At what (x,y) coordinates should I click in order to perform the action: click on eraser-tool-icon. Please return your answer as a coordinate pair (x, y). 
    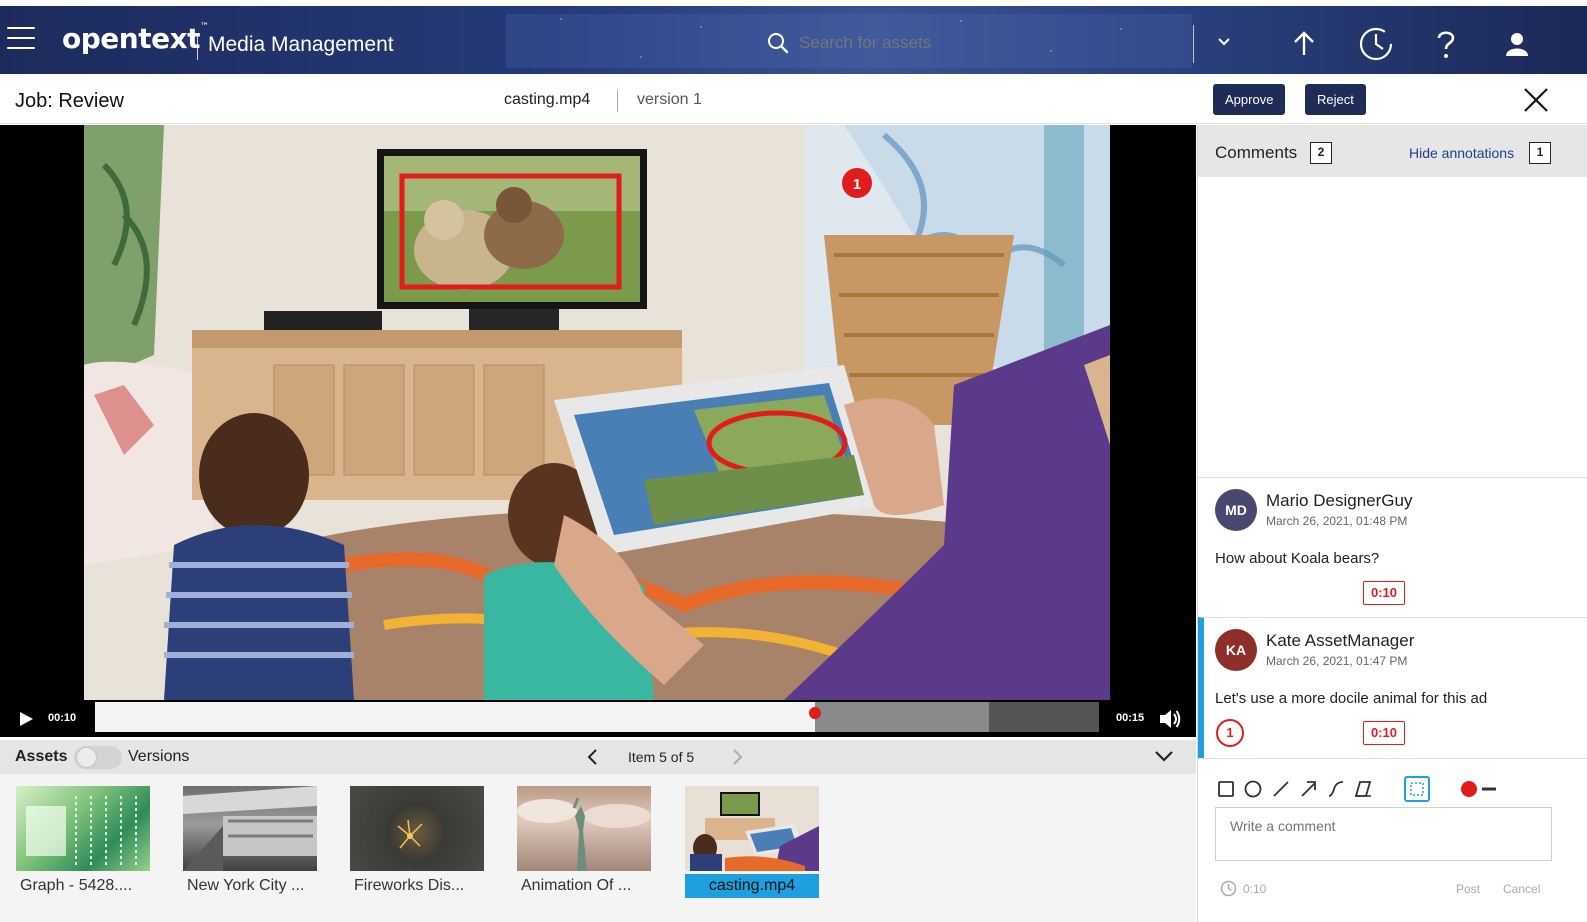
    Looking at the image, I should click on (1363, 789).